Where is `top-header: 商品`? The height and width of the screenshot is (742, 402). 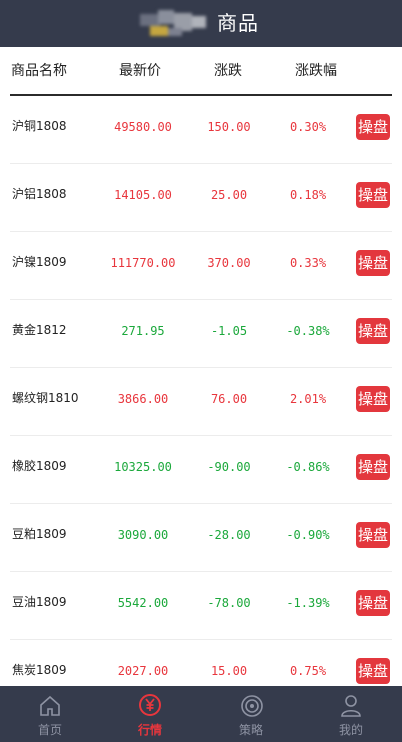
top-header: 商品 is located at coordinates (201, 23).